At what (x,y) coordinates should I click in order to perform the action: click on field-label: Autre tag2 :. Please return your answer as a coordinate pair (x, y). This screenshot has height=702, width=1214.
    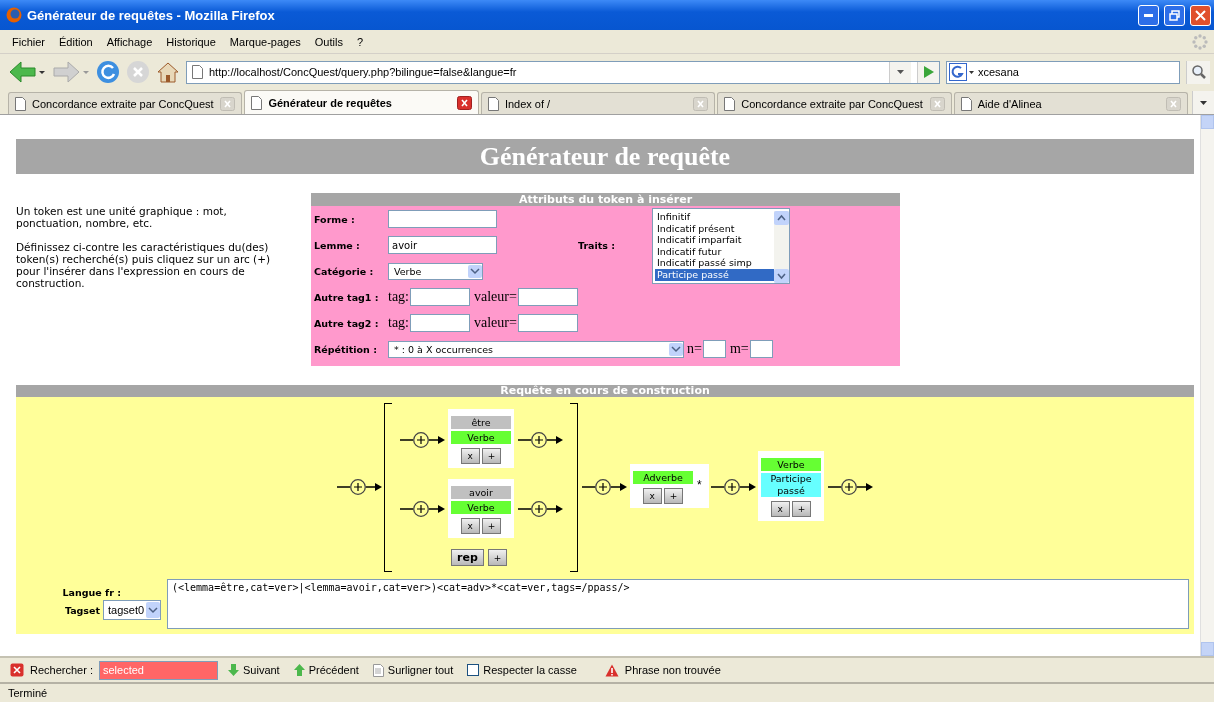
    Looking at the image, I should click on (347, 323).